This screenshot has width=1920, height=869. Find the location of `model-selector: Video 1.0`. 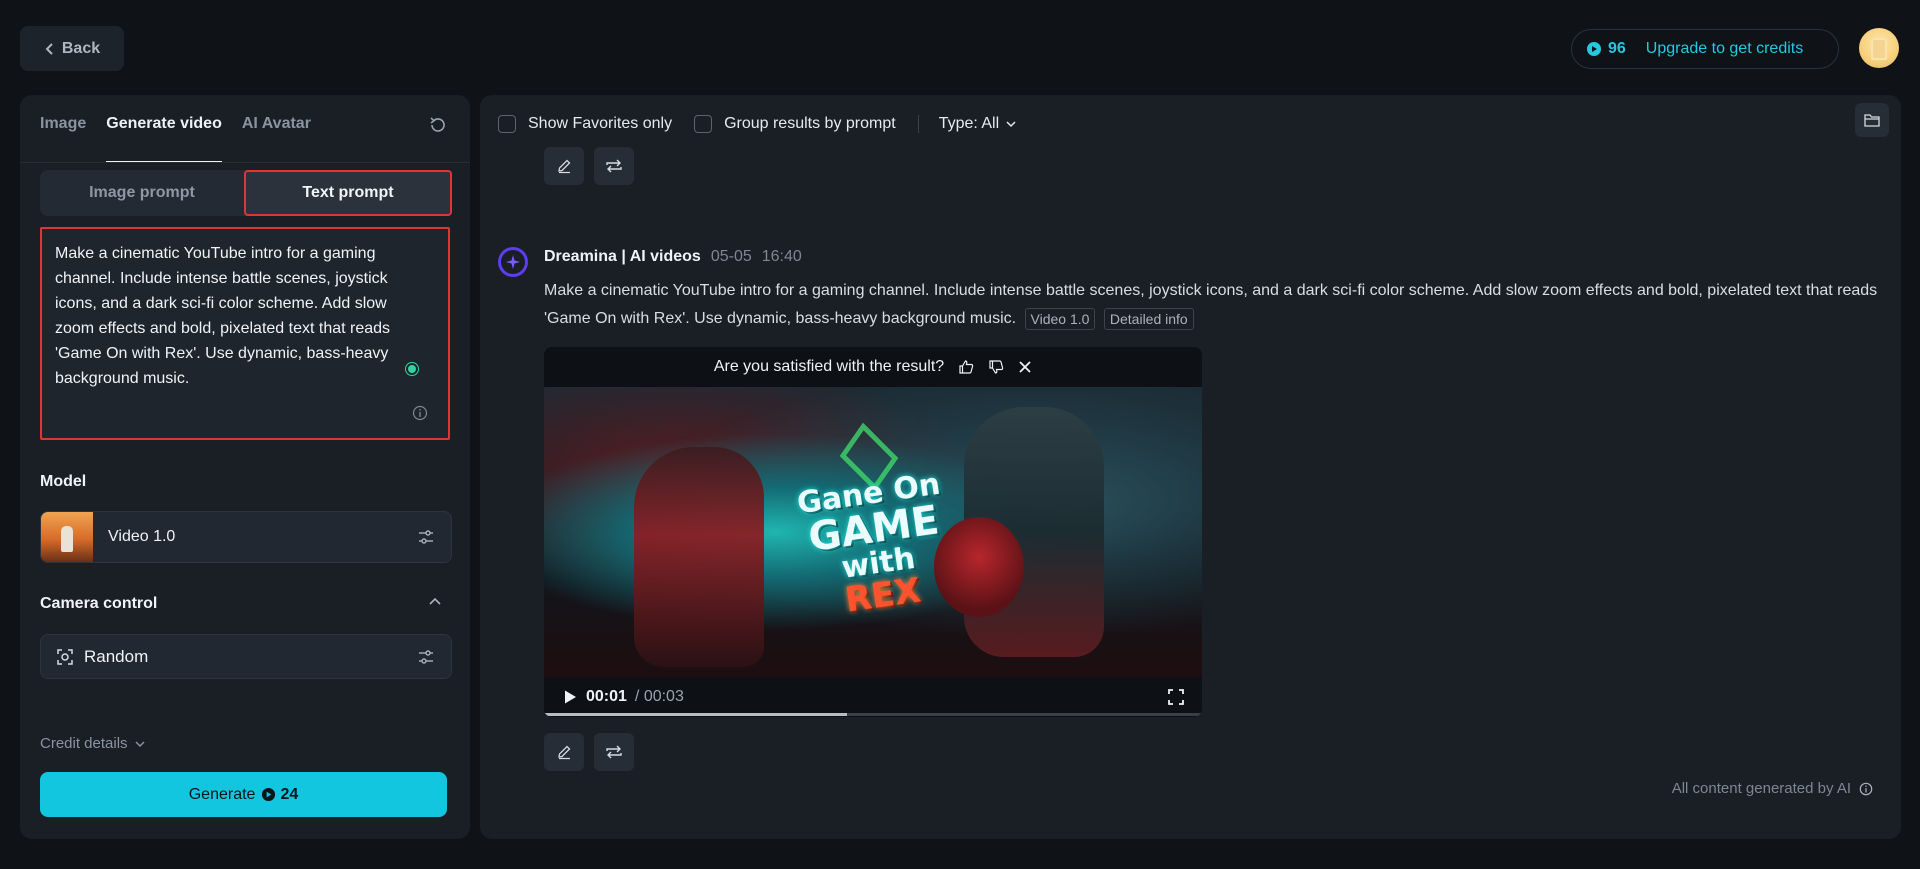

model-selector: Video 1.0 is located at coordinates (246, 537).